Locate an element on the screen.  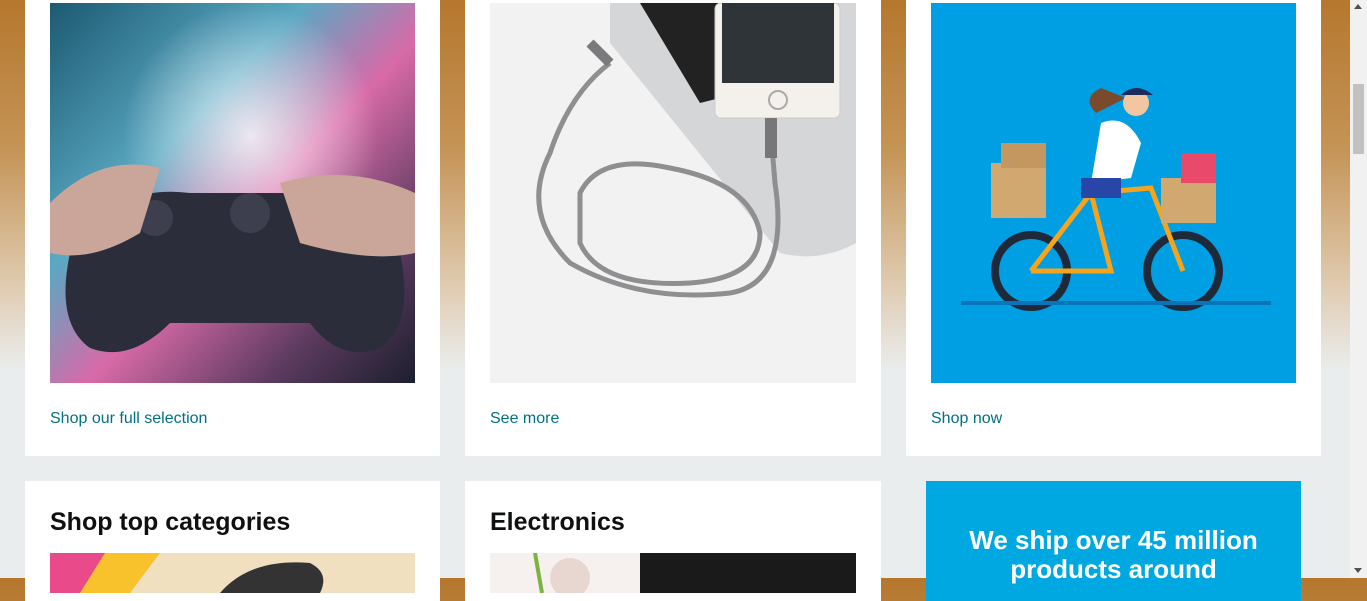
vertical-scrollbar is located at coordinates (1358, 289).